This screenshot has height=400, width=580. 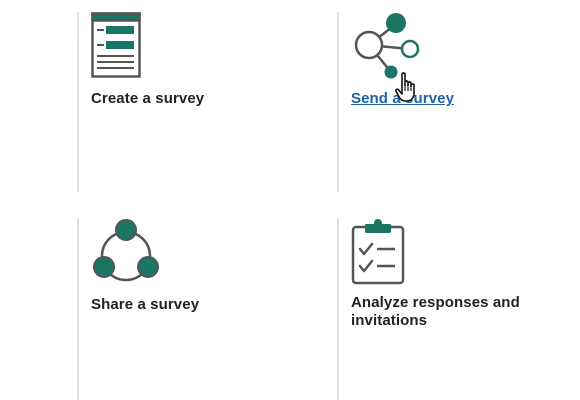 What do you see at coordinates (451, 312) in the screenshot?
I see `analyze-responses-label: Analyze responses and invitations` at bounding box center [451, 312].